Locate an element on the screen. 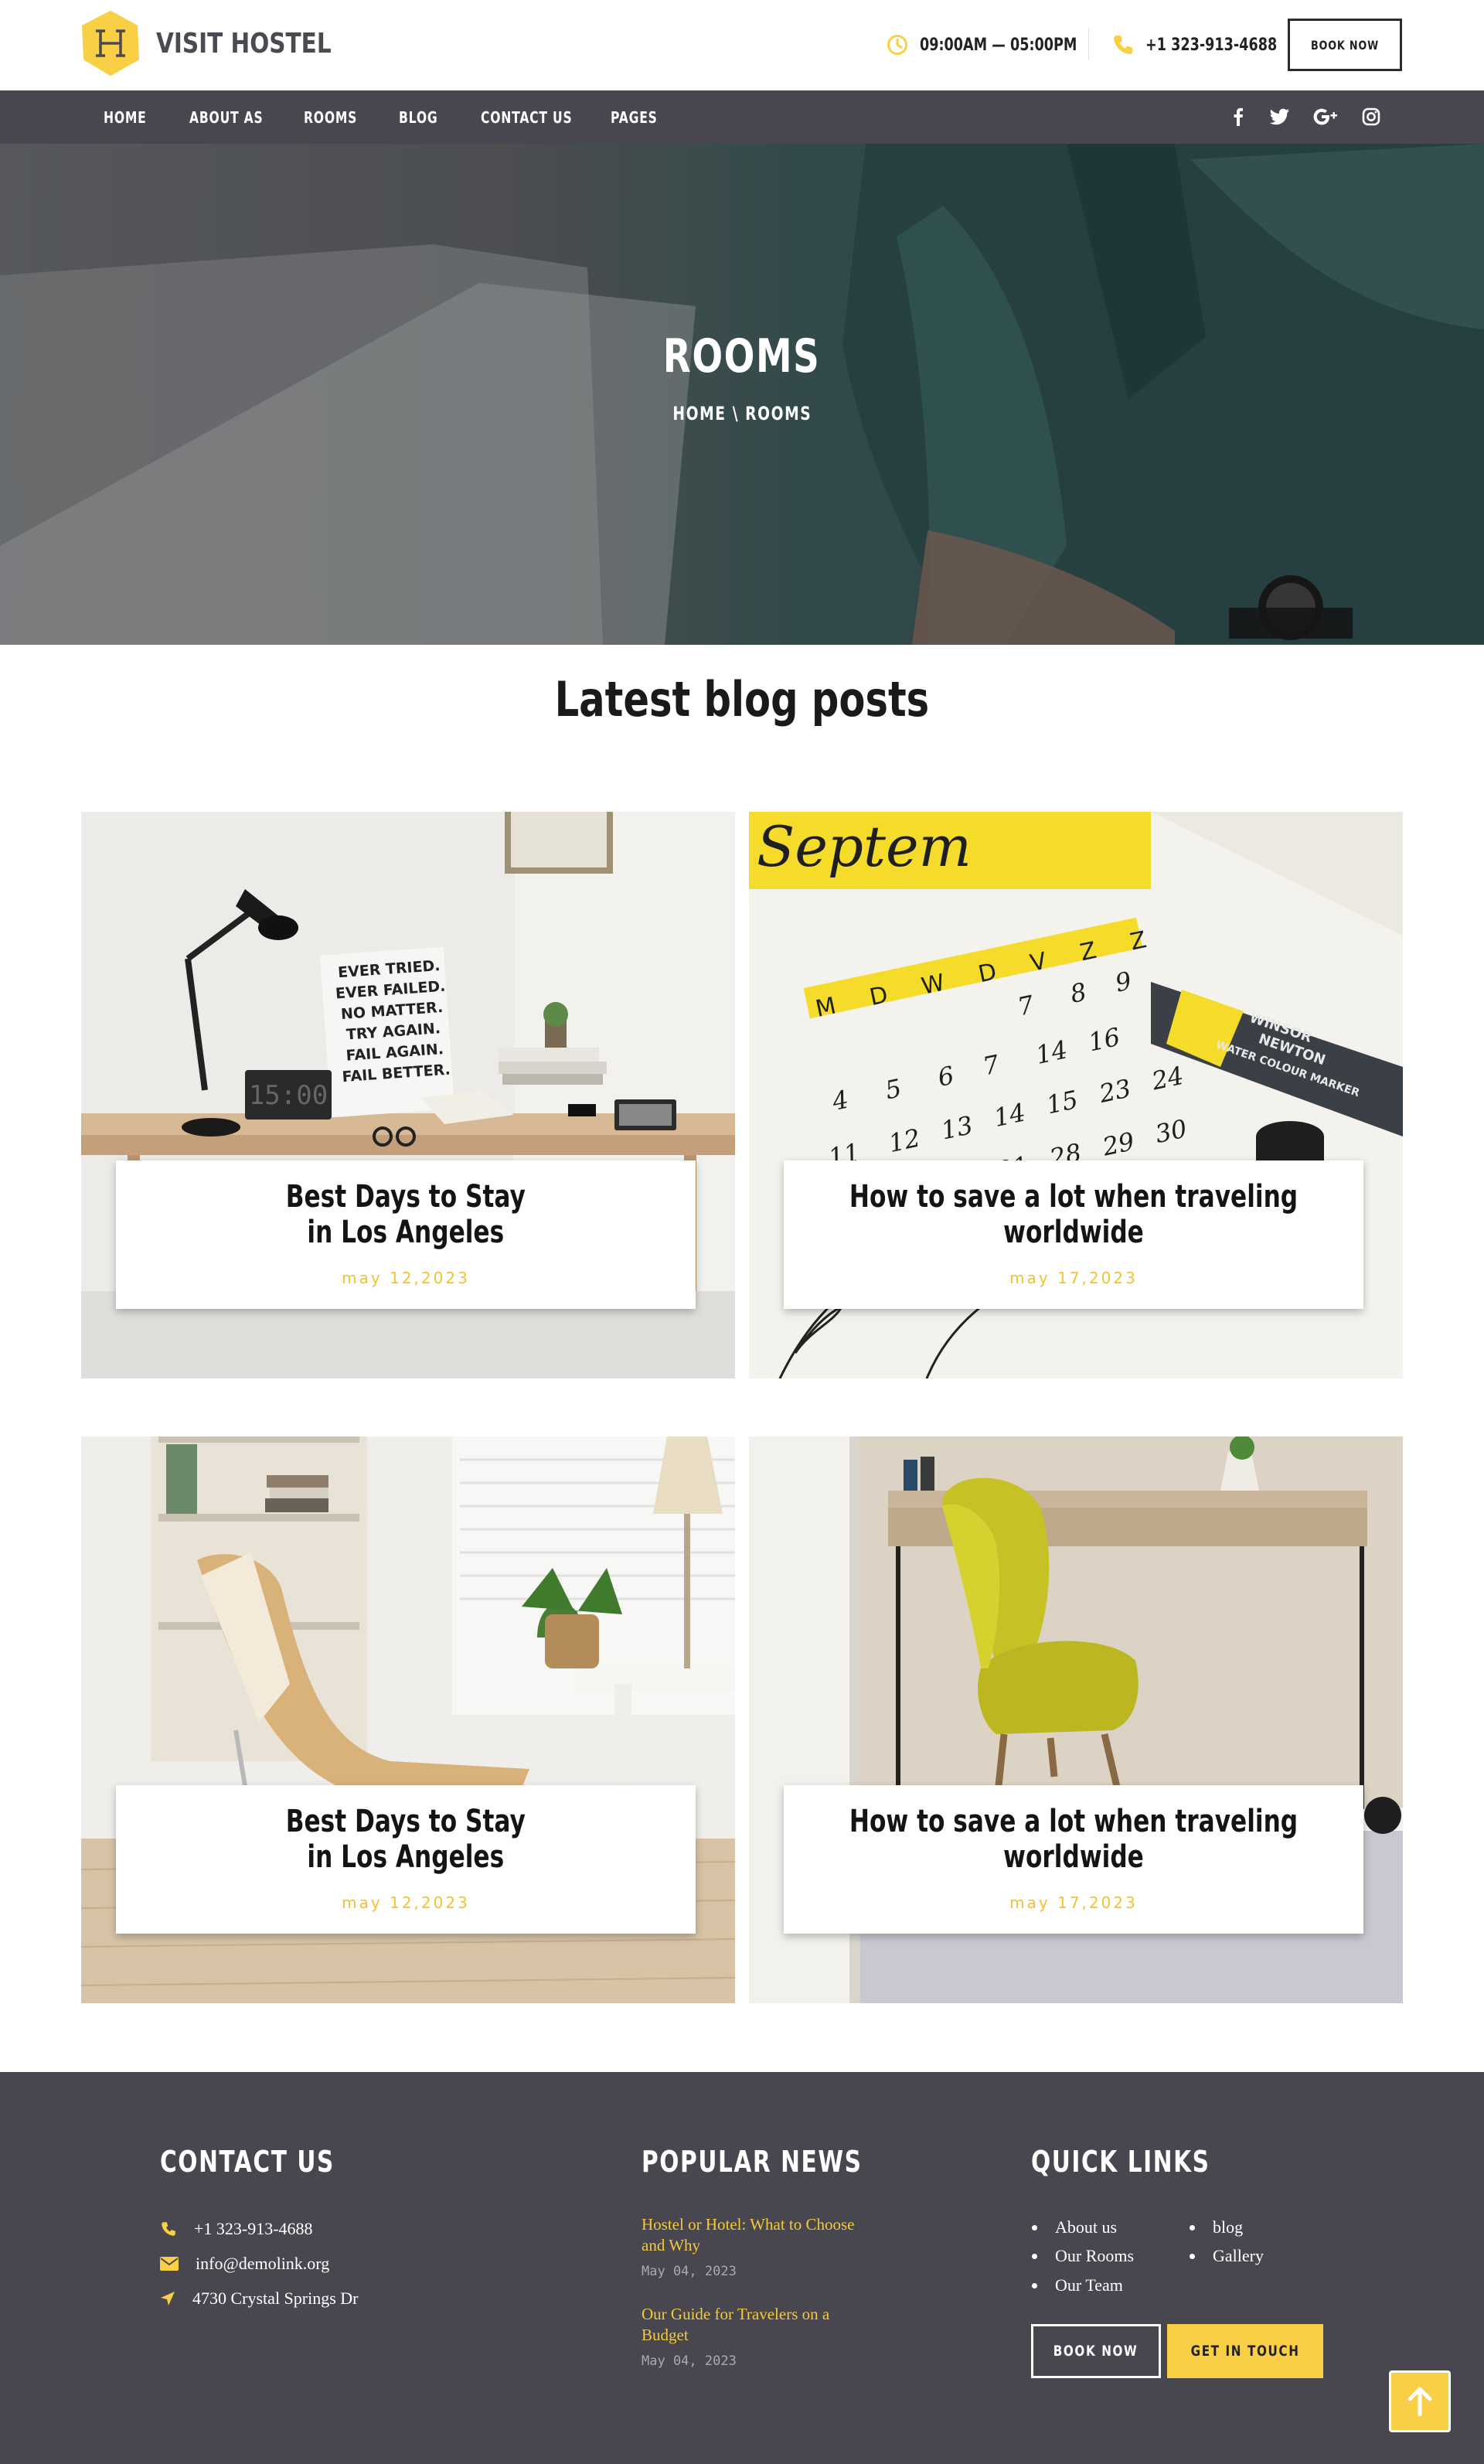 This screenshot has height=2464, width=1484. google-plus-link is located at coordinates (1326, 117).